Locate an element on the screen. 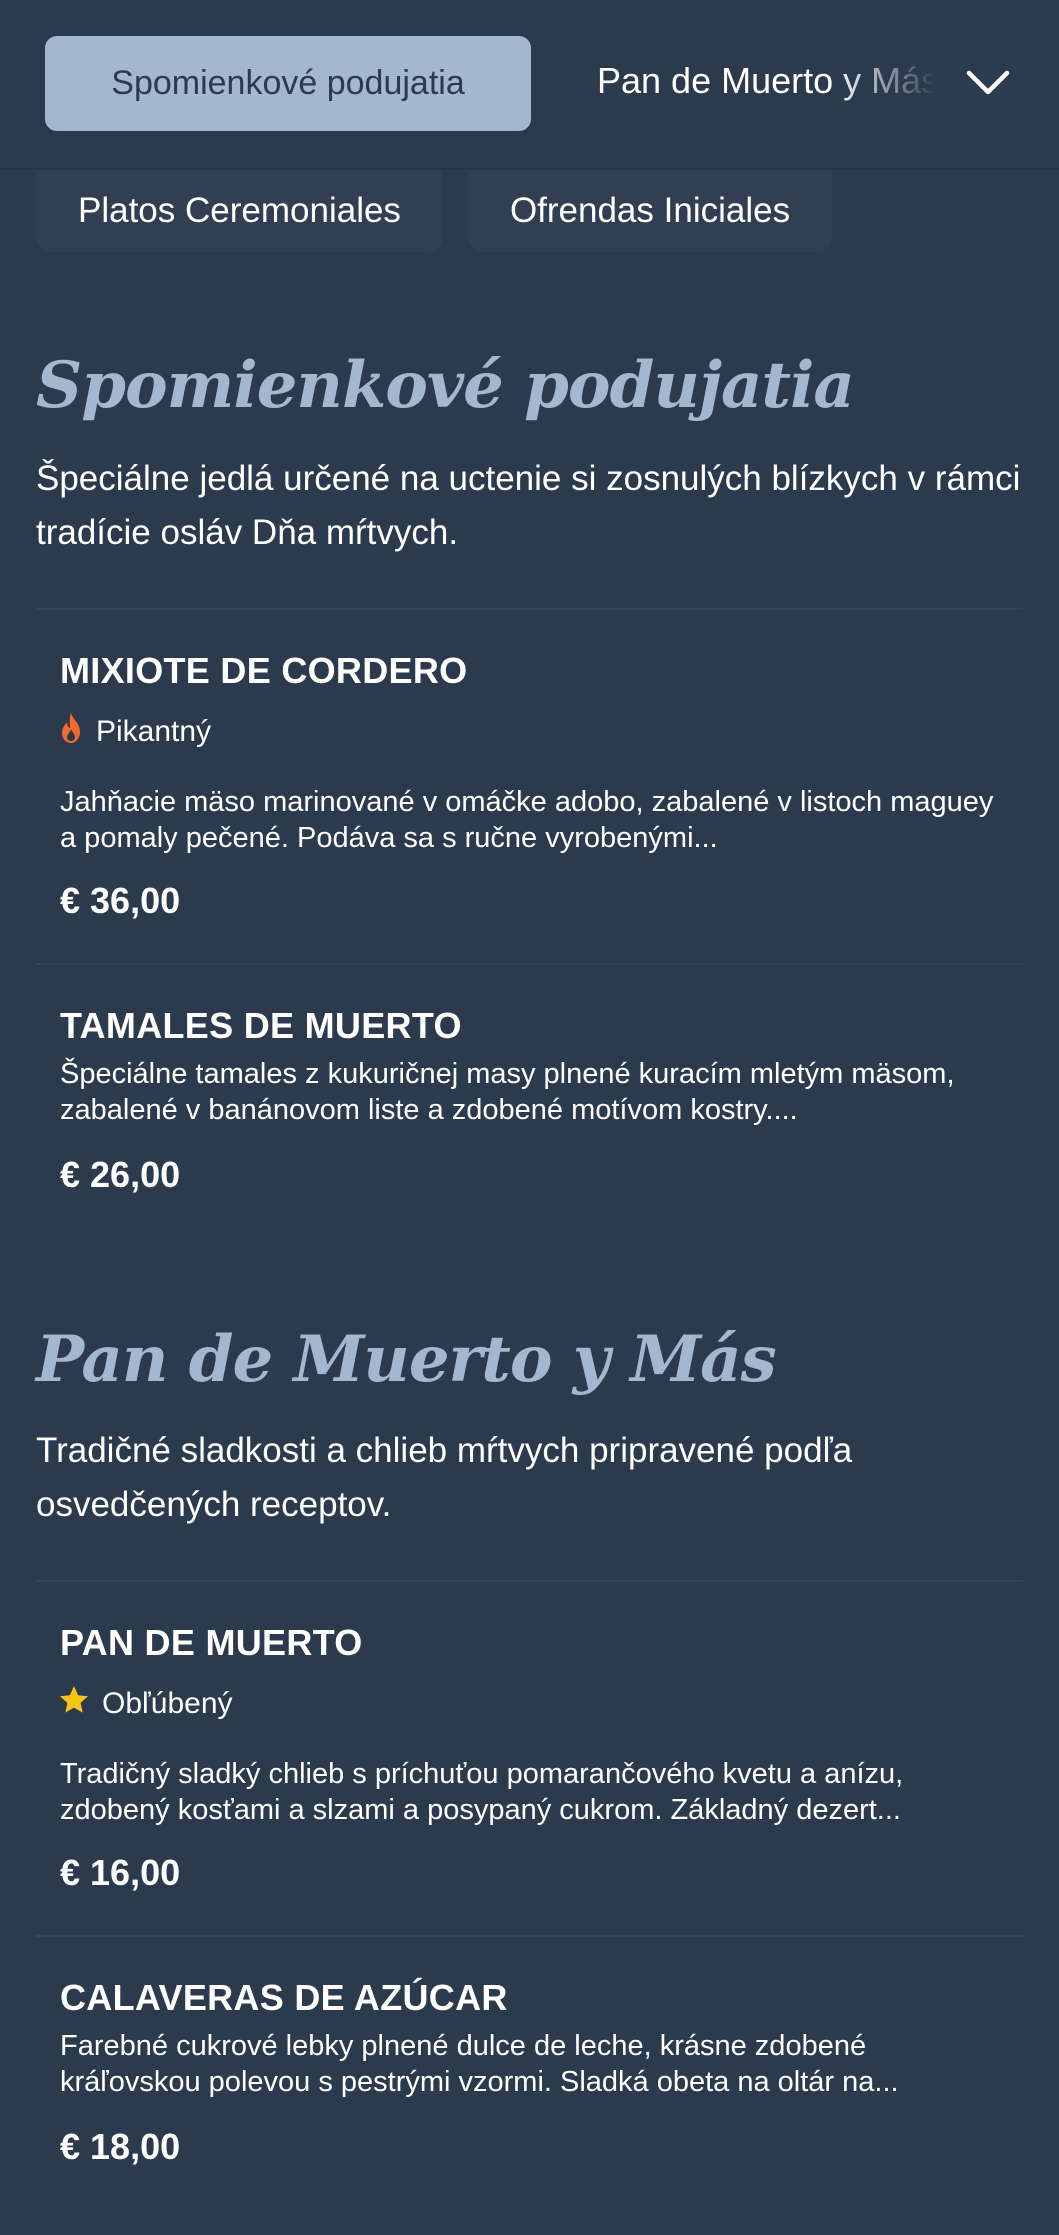 This screenshot has height=2235, width=1059. section-title: Spomienkové podujatia is located at coordinates (445, 385).